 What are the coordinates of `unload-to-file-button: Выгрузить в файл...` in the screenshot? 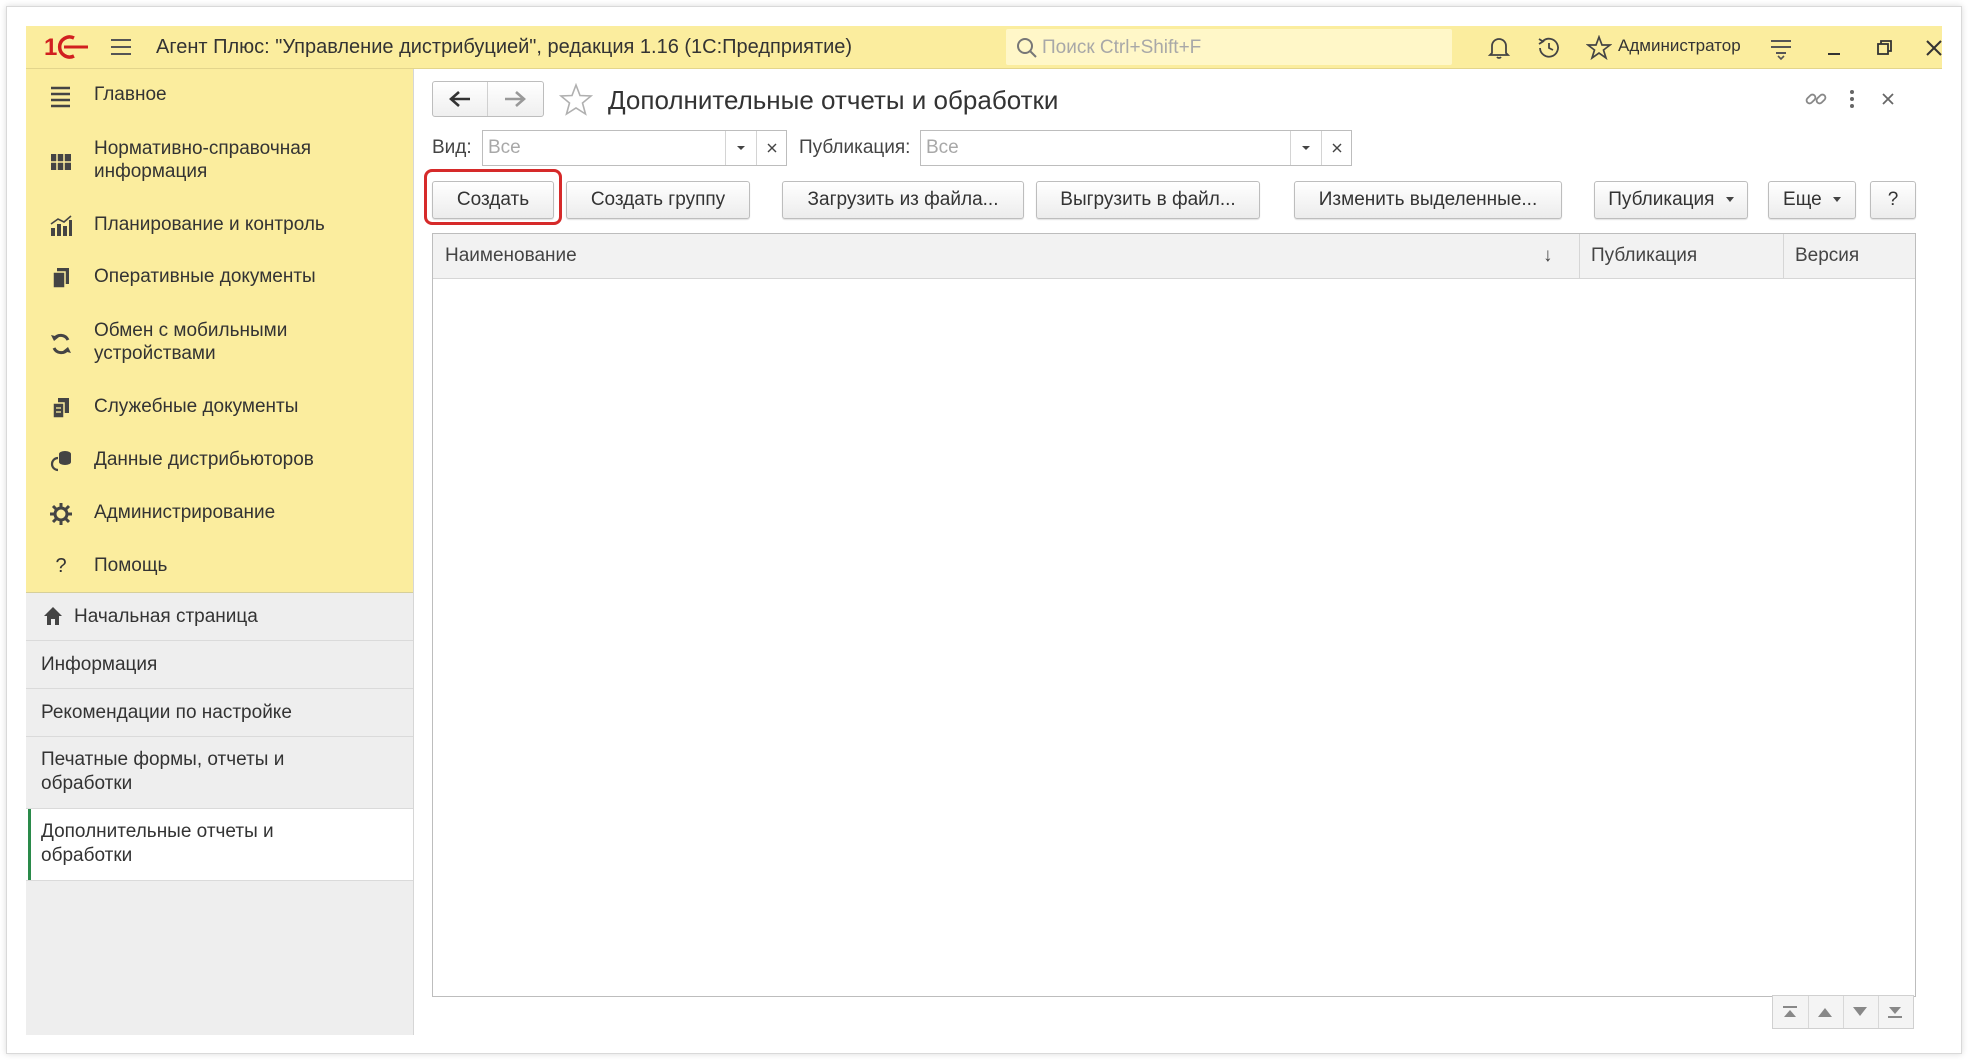 It's located at (1148, 200).